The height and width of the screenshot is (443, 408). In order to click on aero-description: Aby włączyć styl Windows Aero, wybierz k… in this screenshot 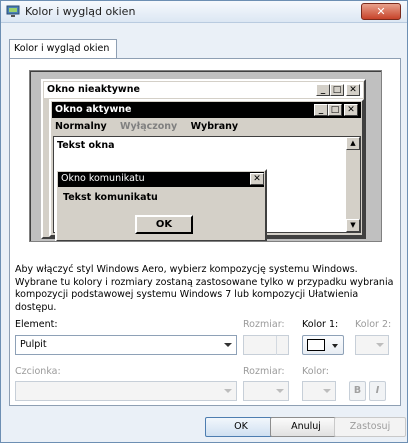, I will do `click(204, 288)`.